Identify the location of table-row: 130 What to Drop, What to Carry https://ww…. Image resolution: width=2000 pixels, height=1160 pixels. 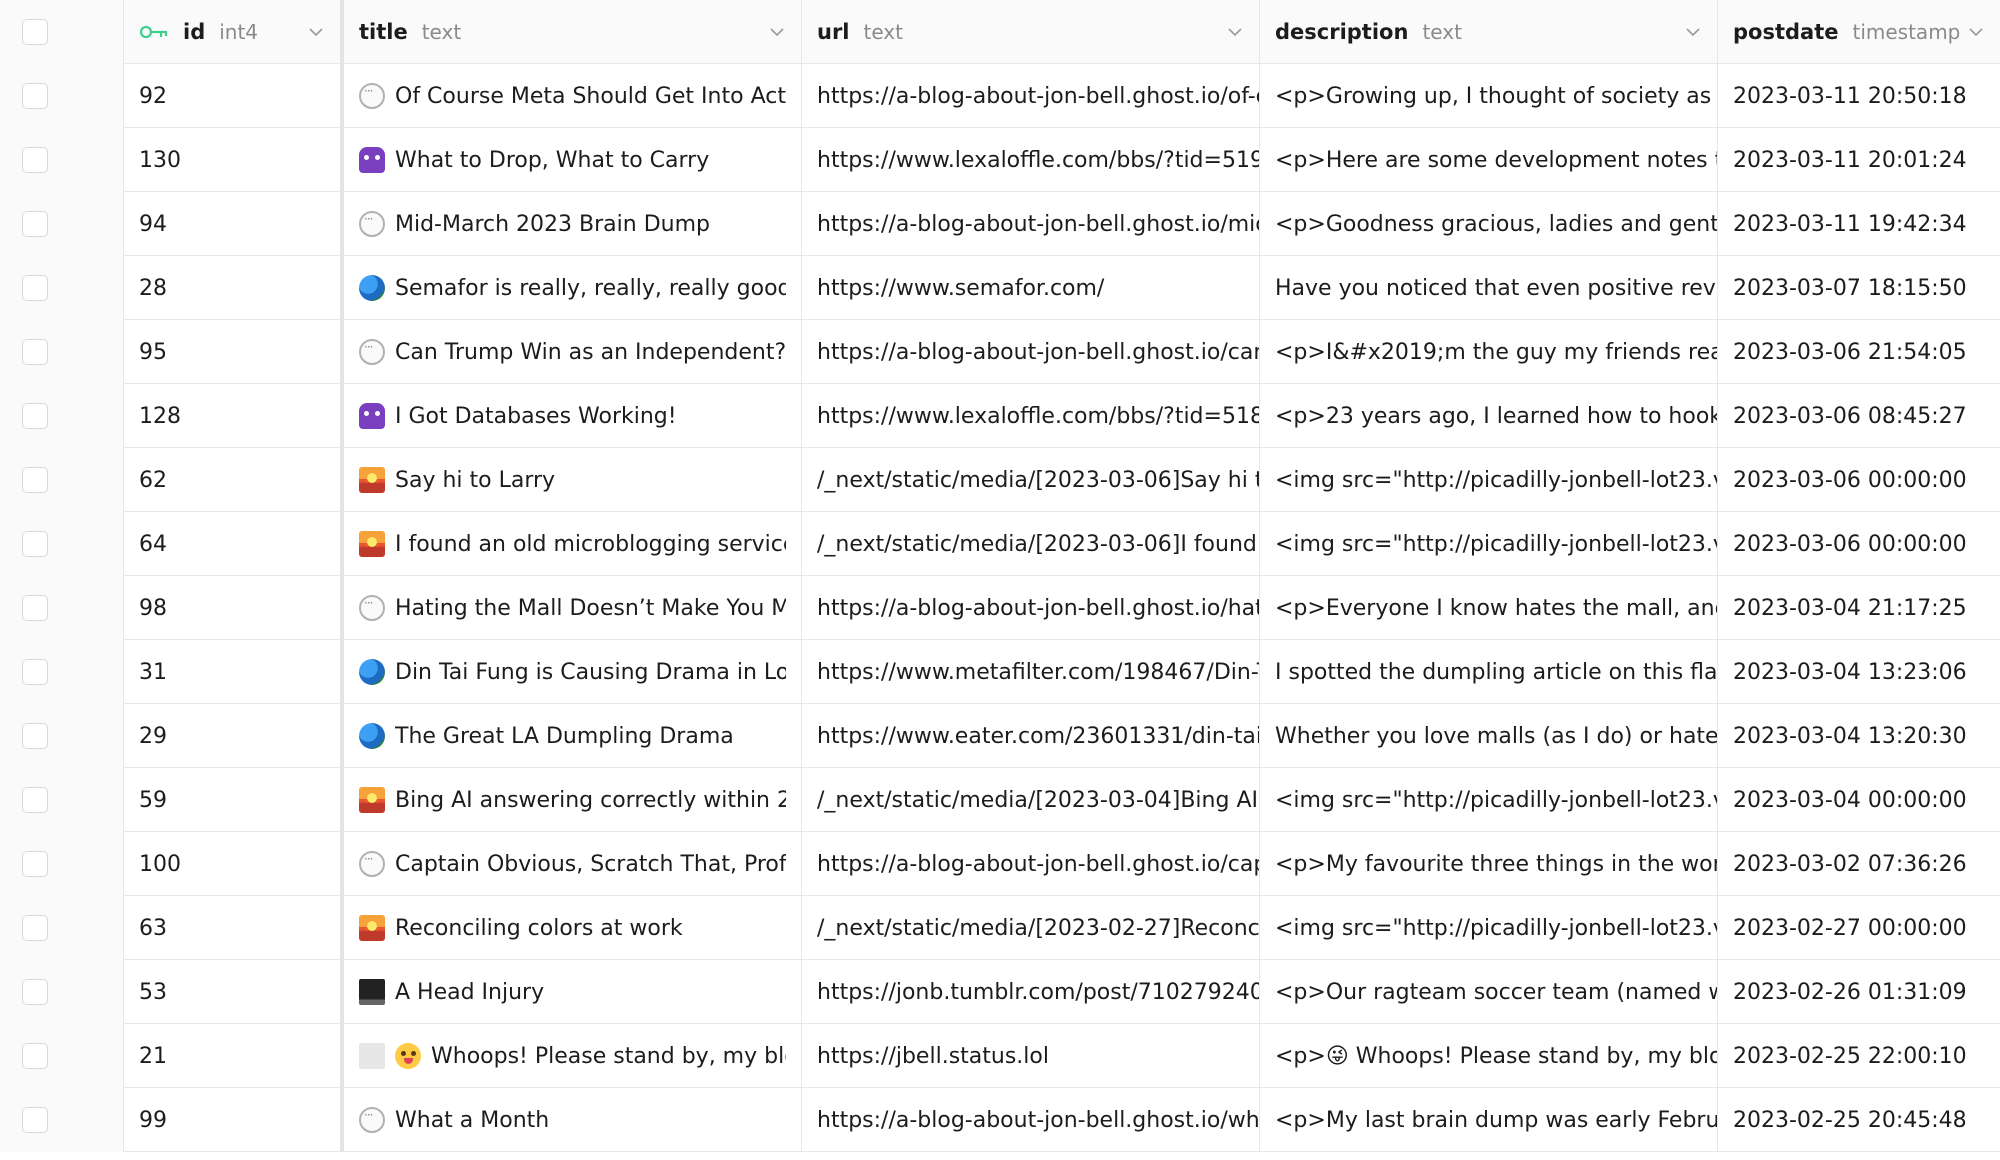
(1000, 160).